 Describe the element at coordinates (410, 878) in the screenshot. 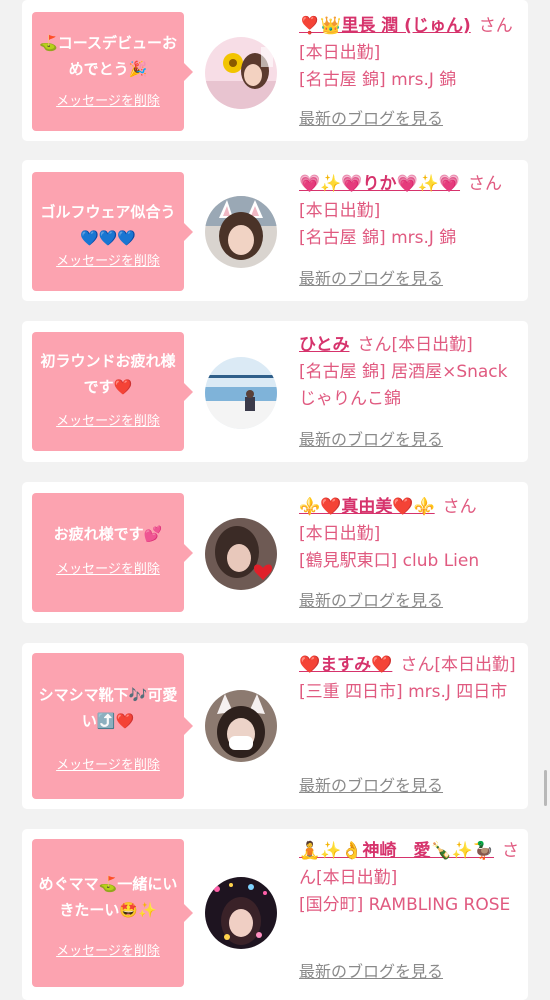

I see `cast-info: 🧘✨👌神崎 愛🍾✨🦆 さん[本日出勤] [国分町] RAMBLING ROSE` at that location.